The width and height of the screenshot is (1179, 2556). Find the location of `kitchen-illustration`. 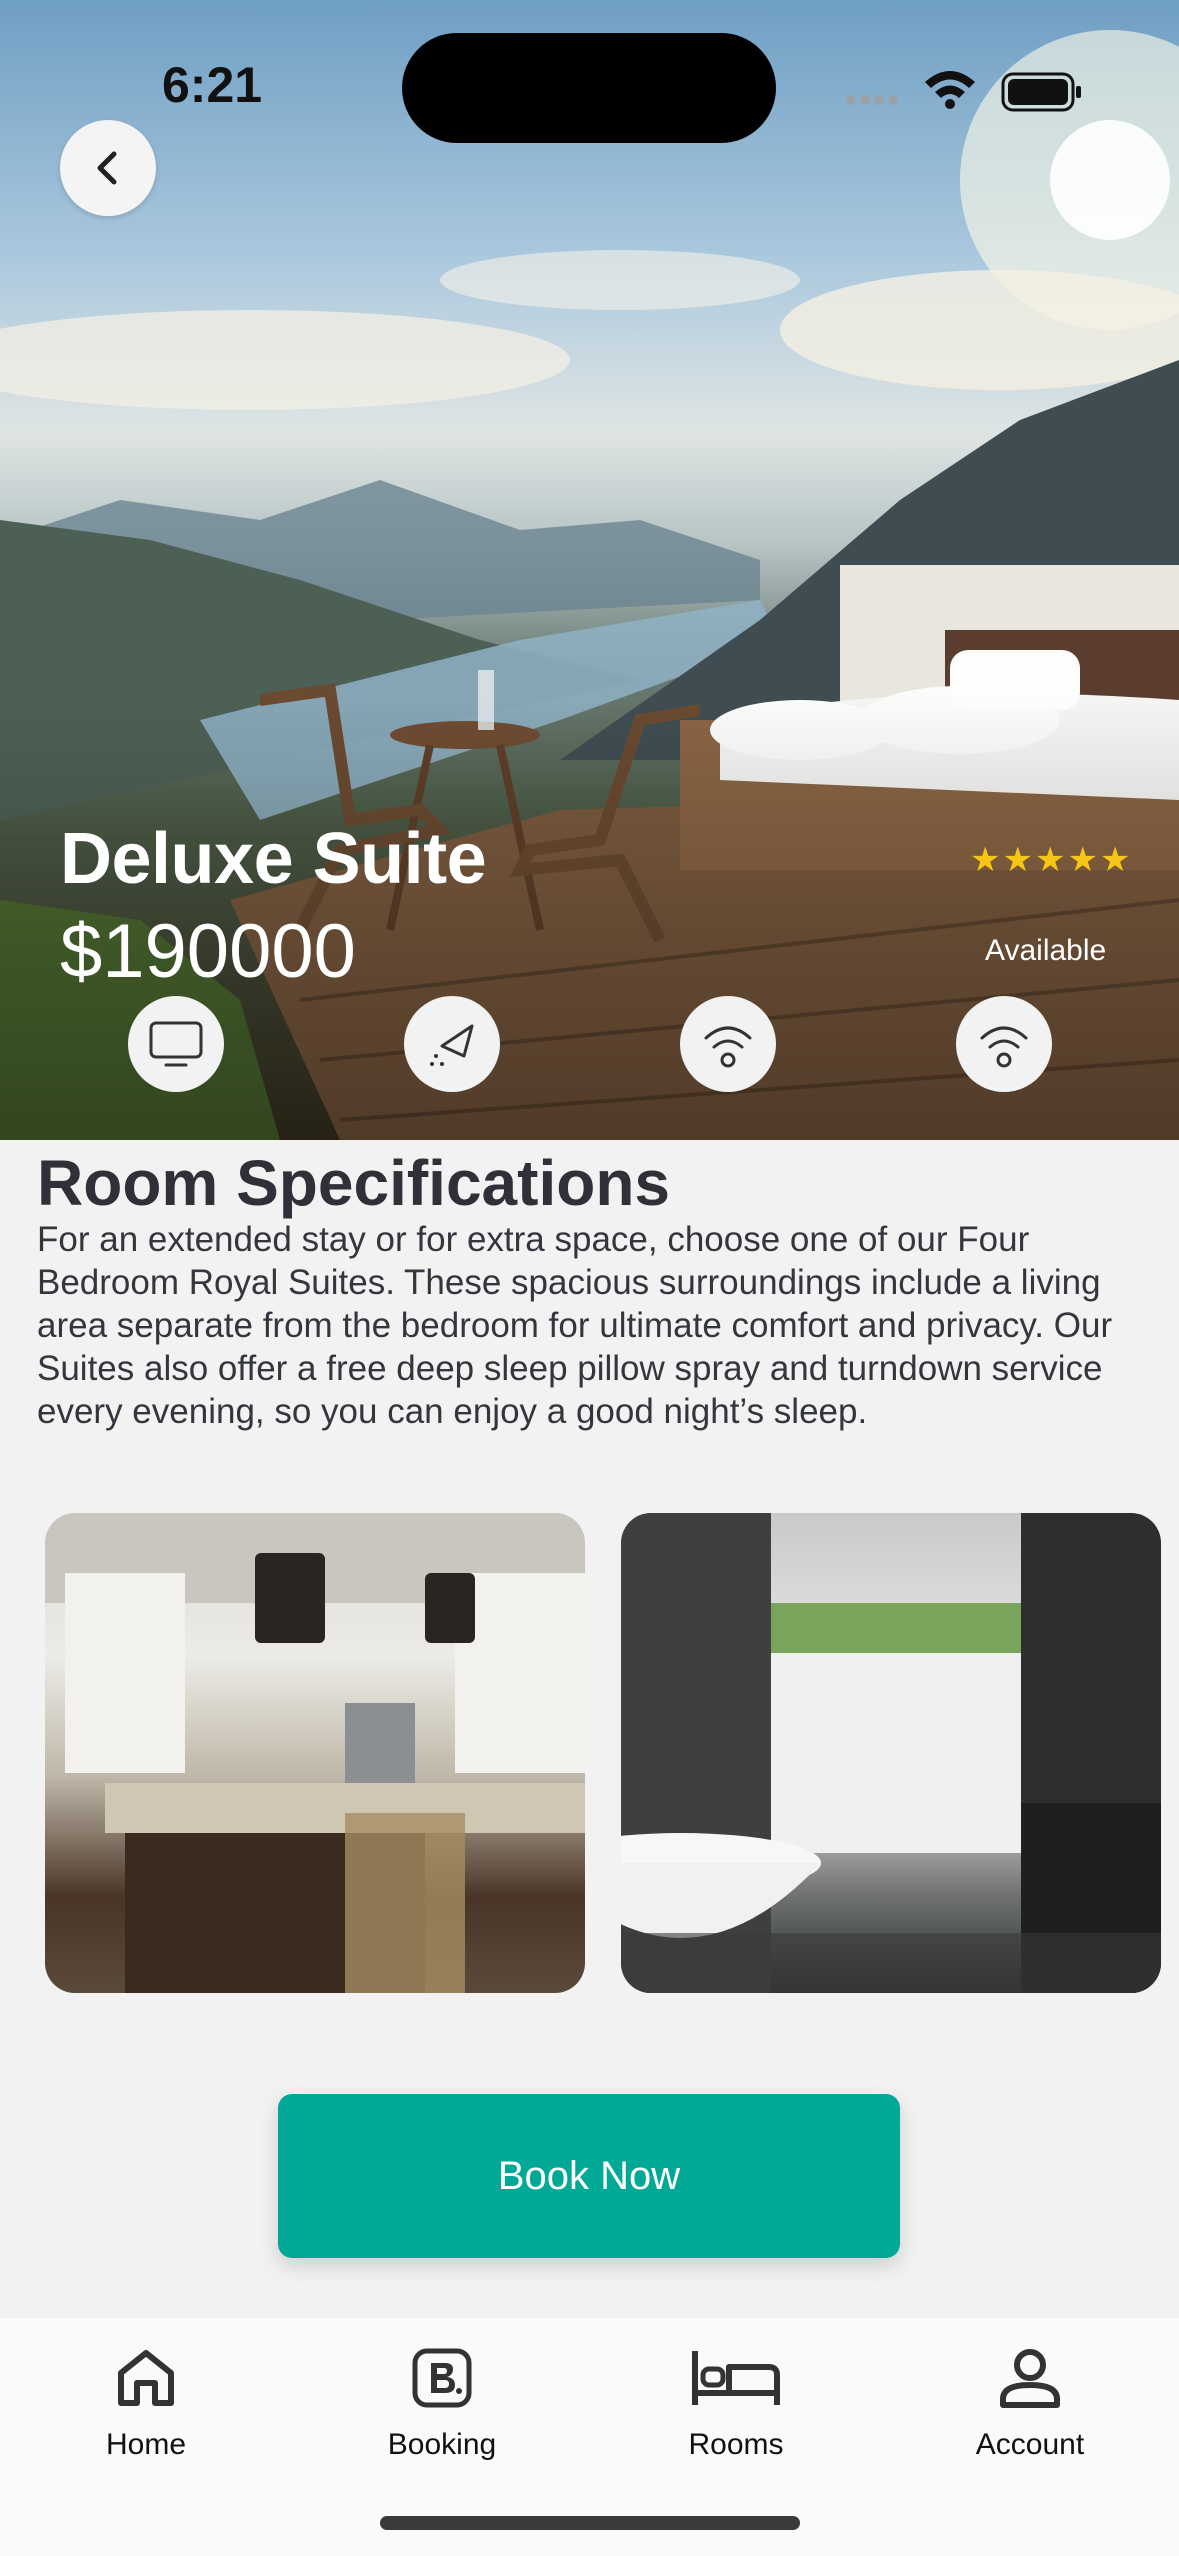

kitchen-illustration is located at coordinates (315, 1753).